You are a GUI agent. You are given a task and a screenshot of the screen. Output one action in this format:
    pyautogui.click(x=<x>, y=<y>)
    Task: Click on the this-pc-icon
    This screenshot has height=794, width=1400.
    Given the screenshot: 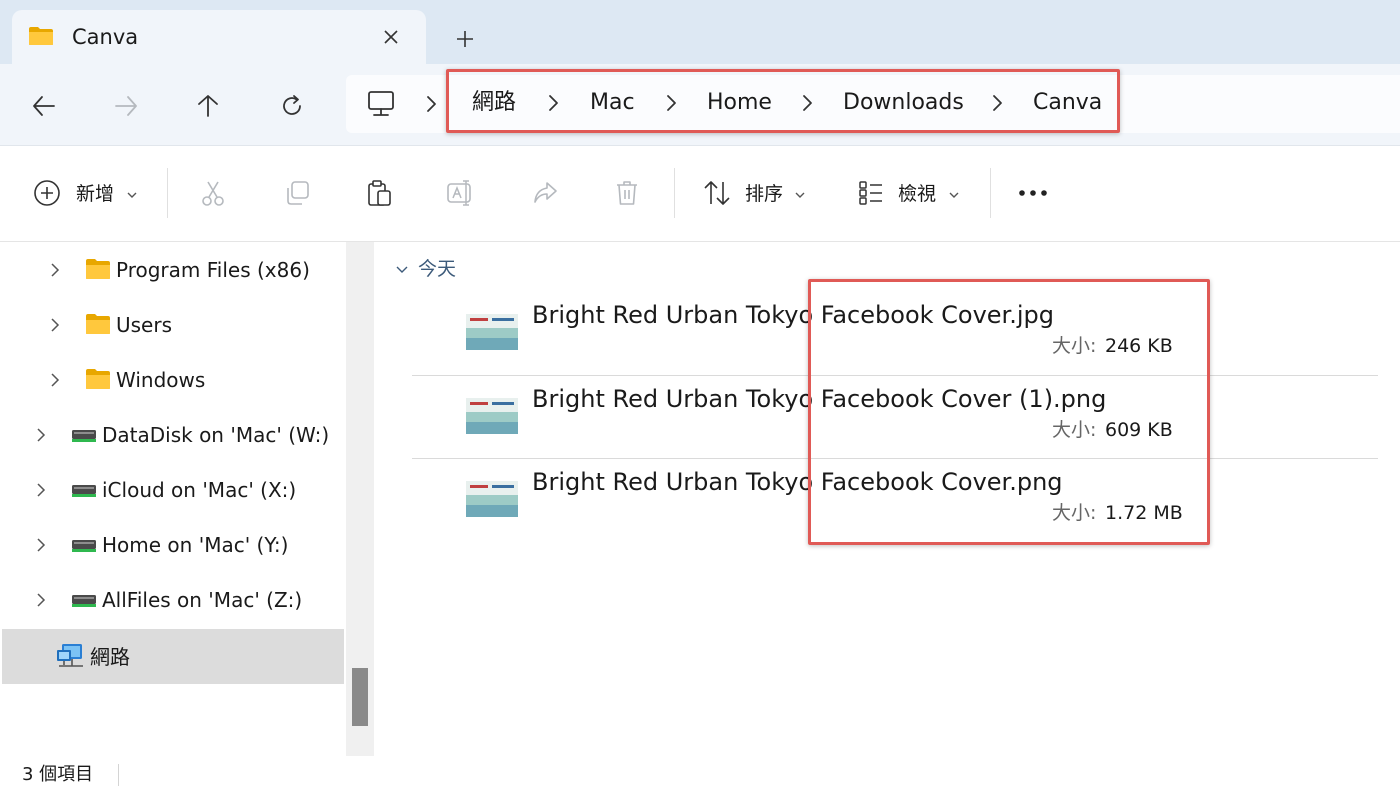 What is the action you would take?
    pyautogui.click(x=381, y=104)
    